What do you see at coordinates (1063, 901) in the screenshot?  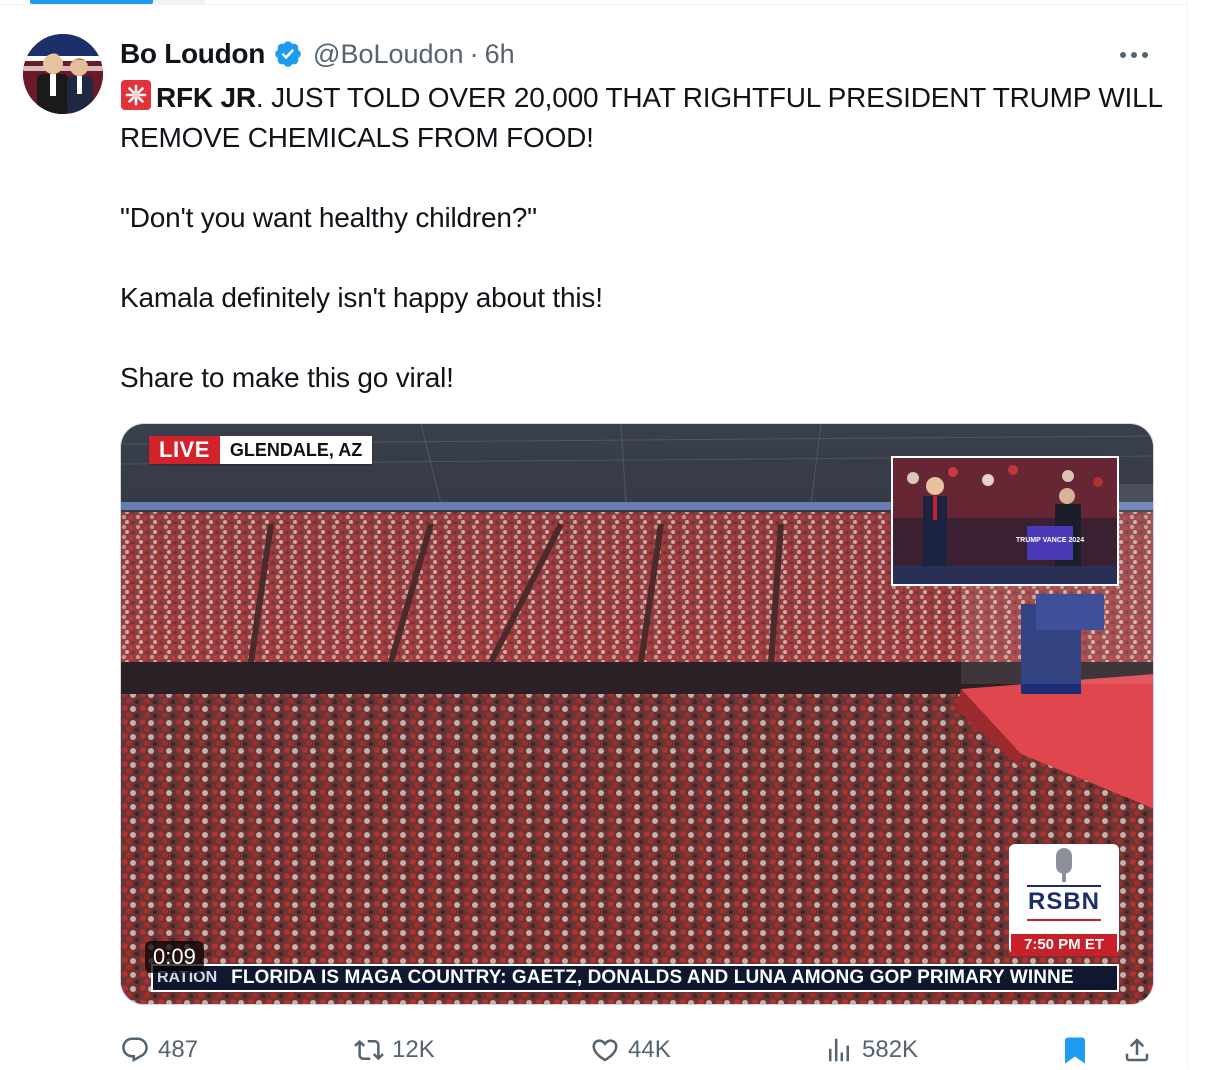 I see `rsbn-logo-text: RSBN` at bounding box center [1063, 901].